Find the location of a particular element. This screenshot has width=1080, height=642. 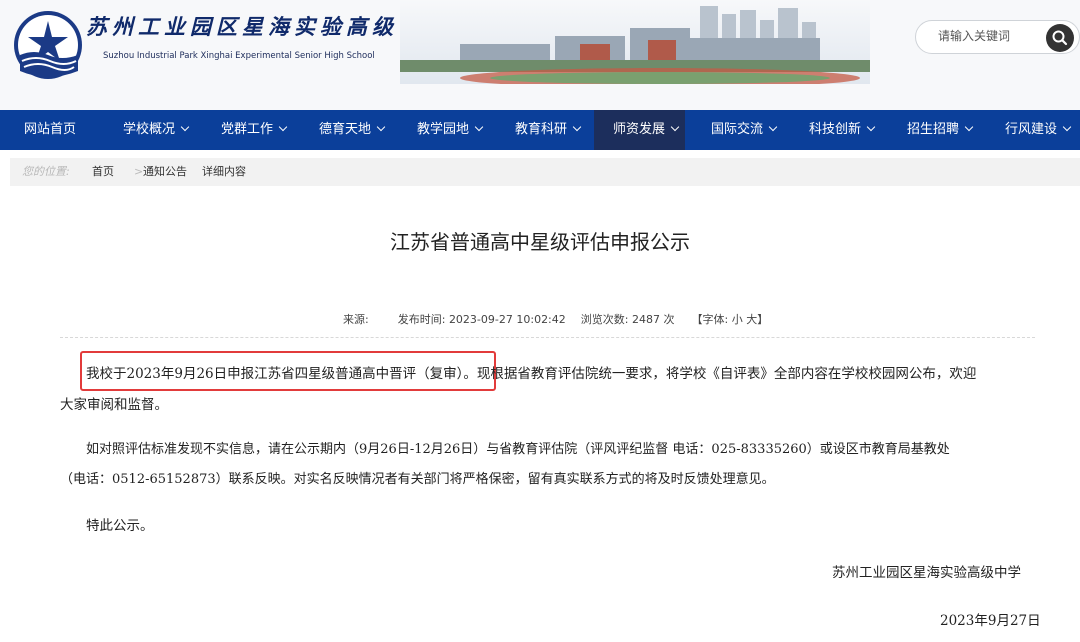

nav-item-teaching: 教学园地 is located at coordinates (450, 130).